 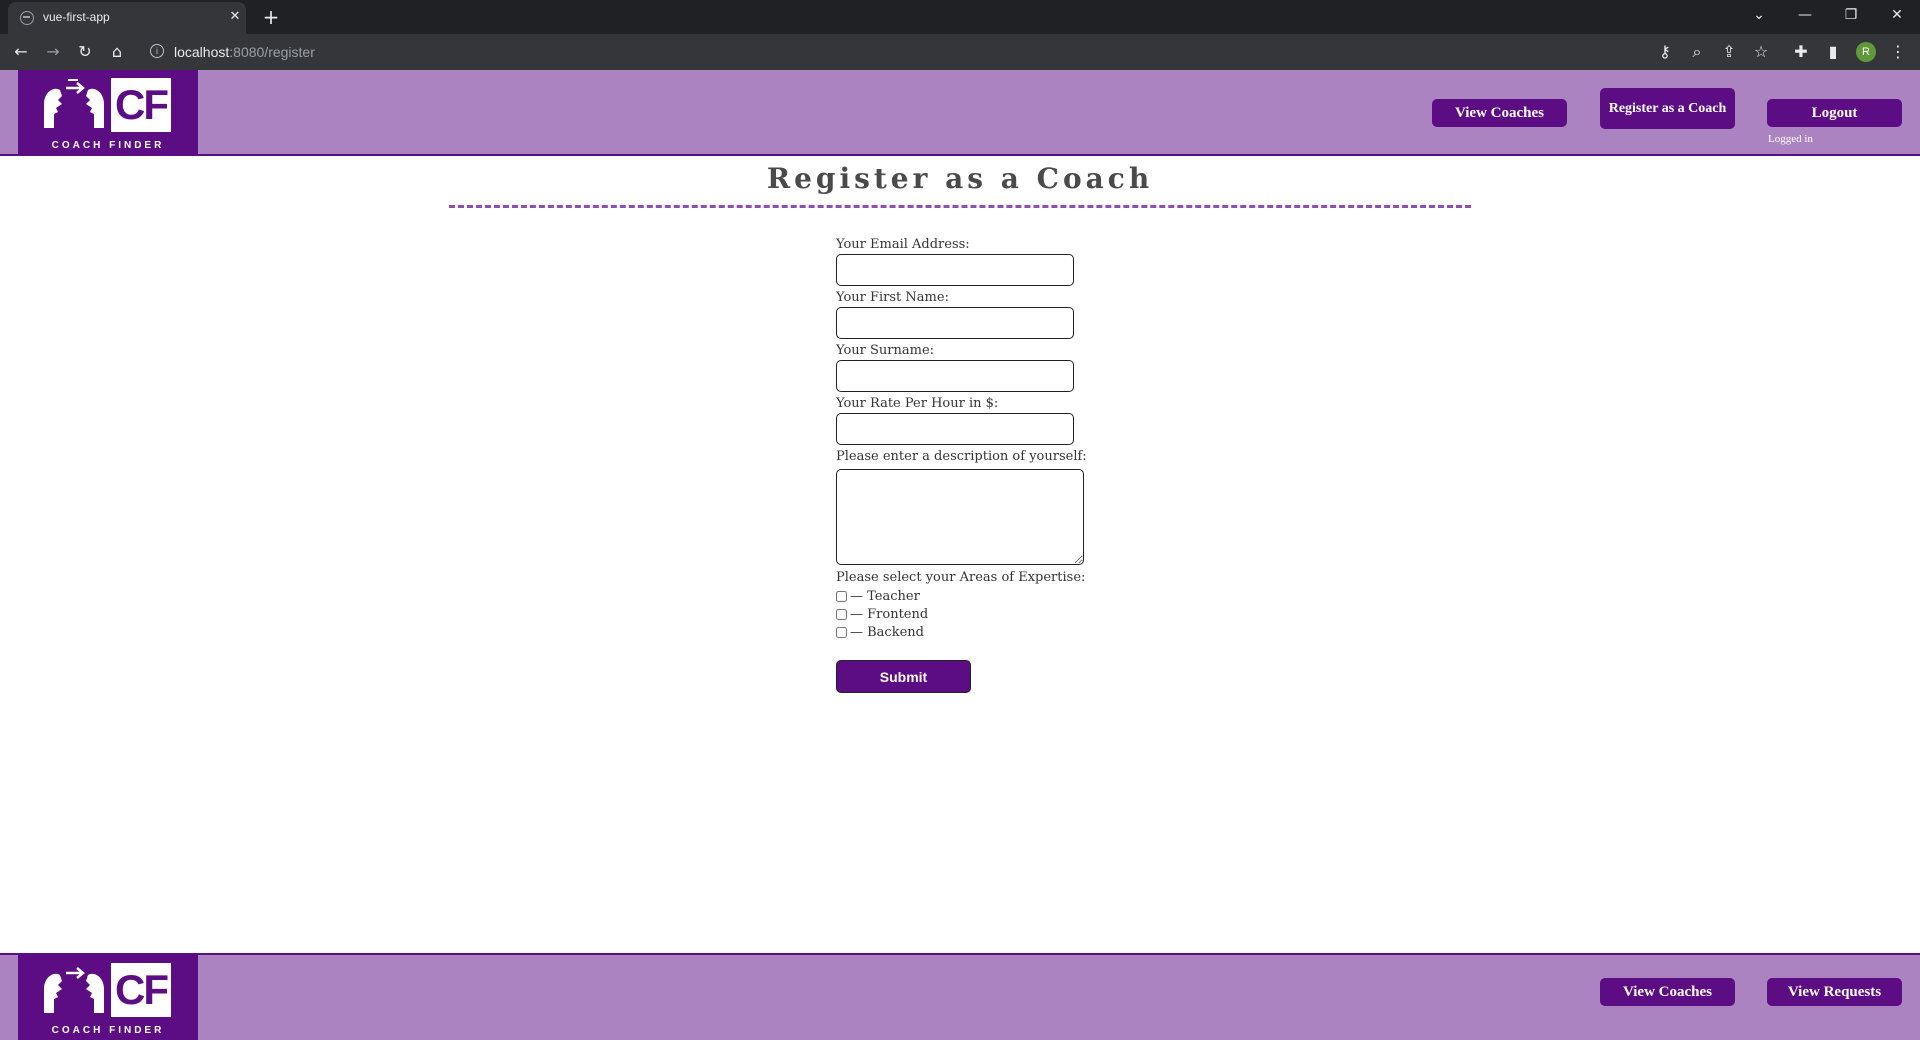 What do you see at coordinates (1499, 113) in the screenshot?
I see `view-coaches-button: View Coaches` at bounding box center [1499, 113].